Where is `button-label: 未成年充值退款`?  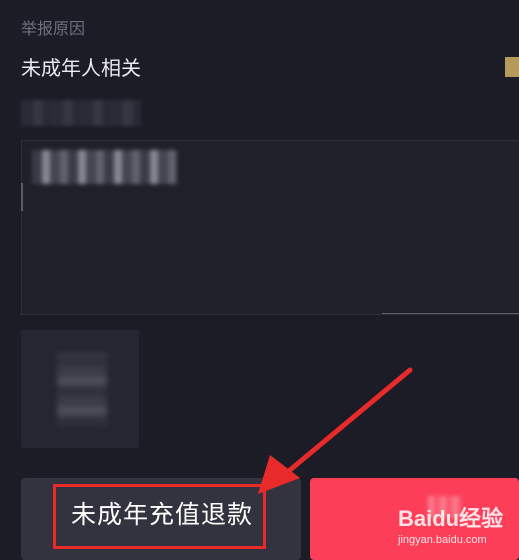
button-label: 未成年充值退款 is located at coordinates (162, 514).